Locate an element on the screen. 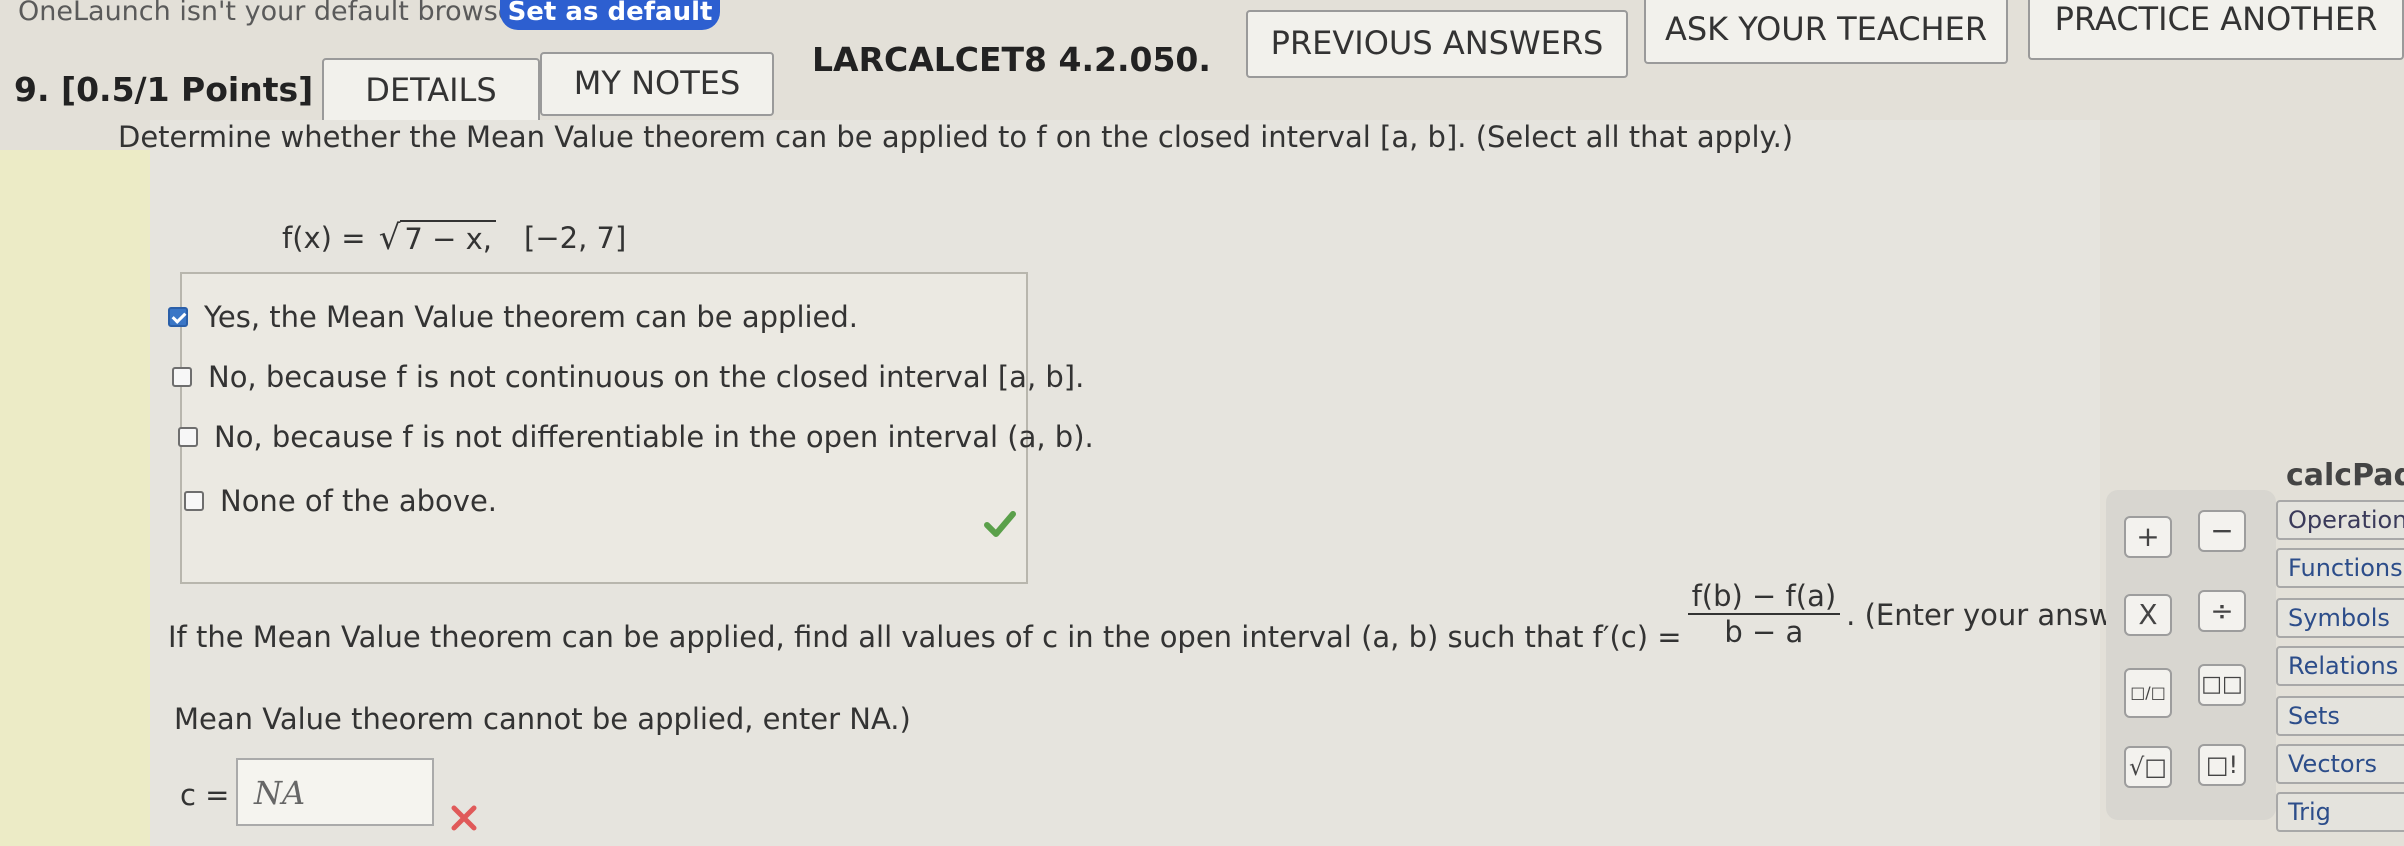 The image size is (2404, 846). exponent-key: □□ is located at coordinates (2222, 685).